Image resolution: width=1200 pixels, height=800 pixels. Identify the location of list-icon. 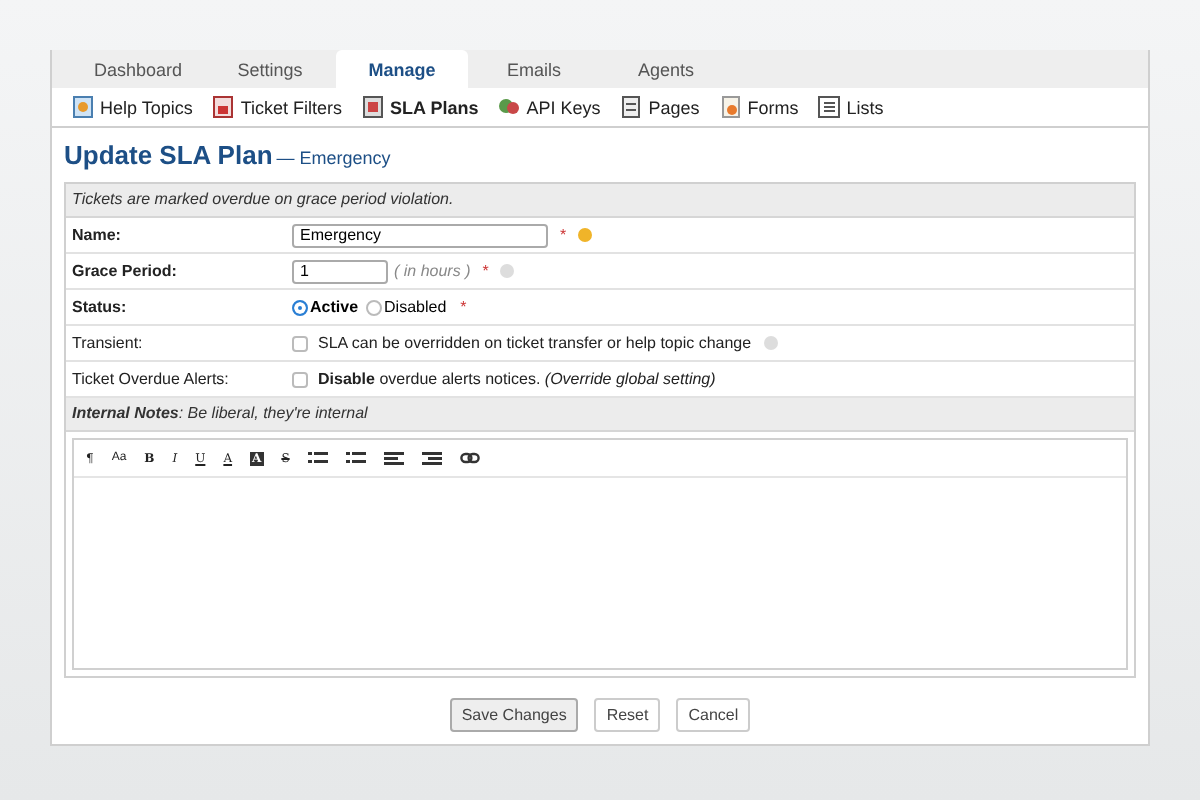
(829, 107).